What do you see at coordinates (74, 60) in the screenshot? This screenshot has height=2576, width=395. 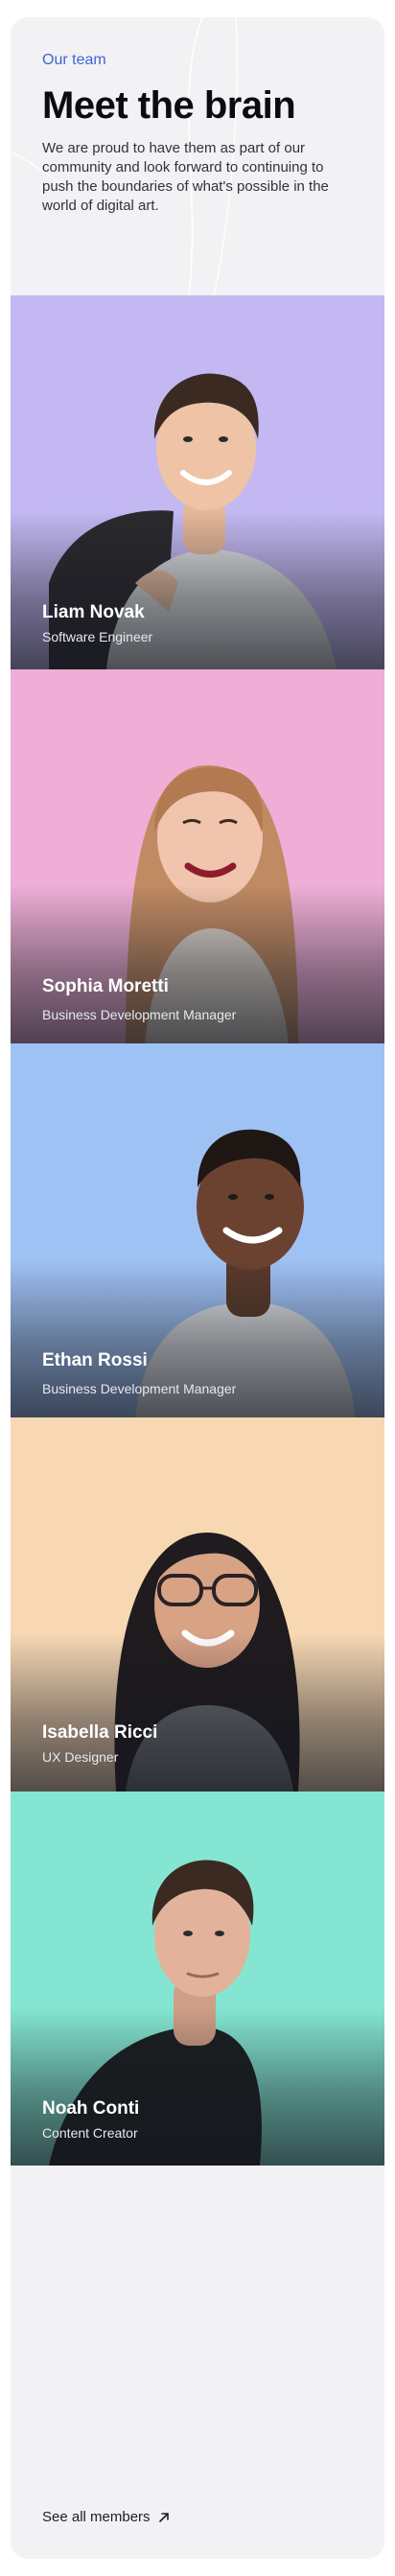 I see `section-eyebrow: Our team` at bounding box center [74, 60].